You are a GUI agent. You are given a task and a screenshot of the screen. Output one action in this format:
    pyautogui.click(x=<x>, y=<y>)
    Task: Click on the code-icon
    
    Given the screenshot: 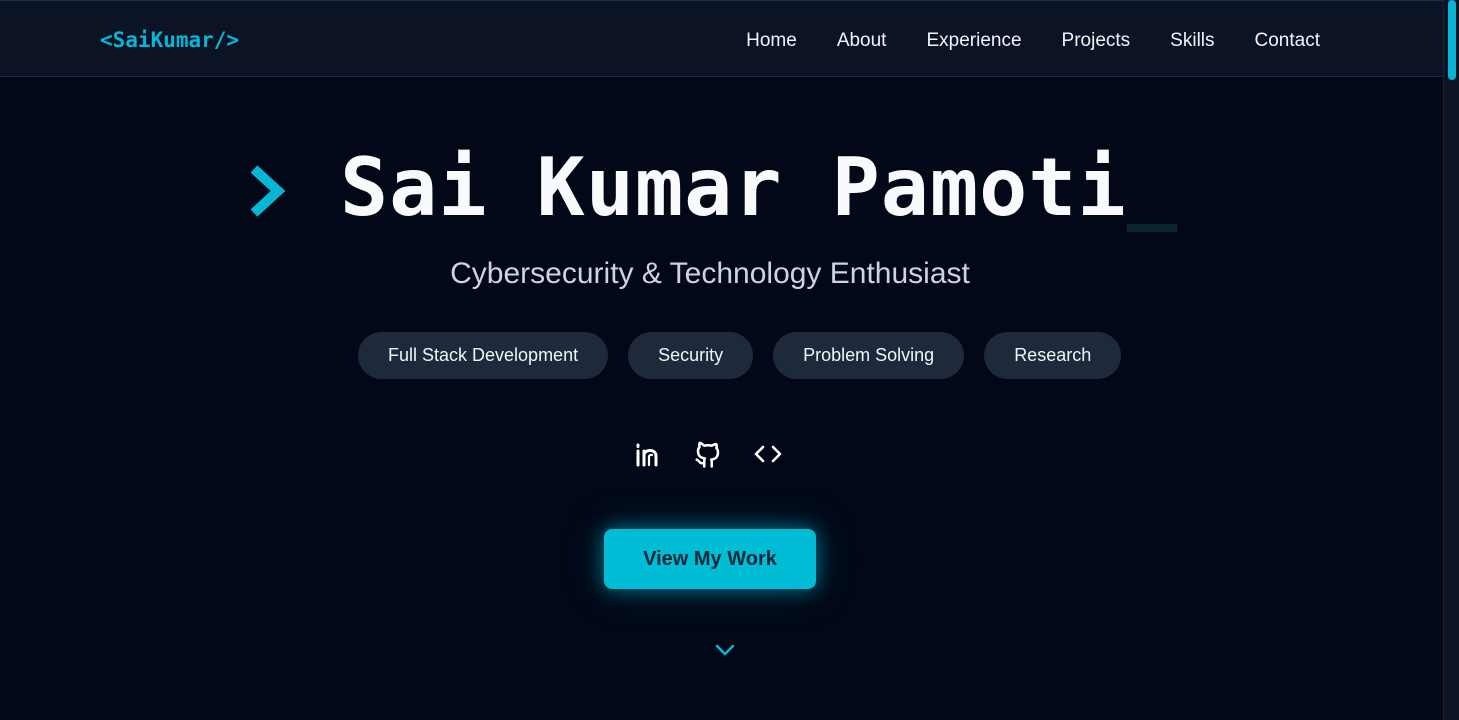 What is the action you would take?
    pyautogui.click(x=768, y=454)
    